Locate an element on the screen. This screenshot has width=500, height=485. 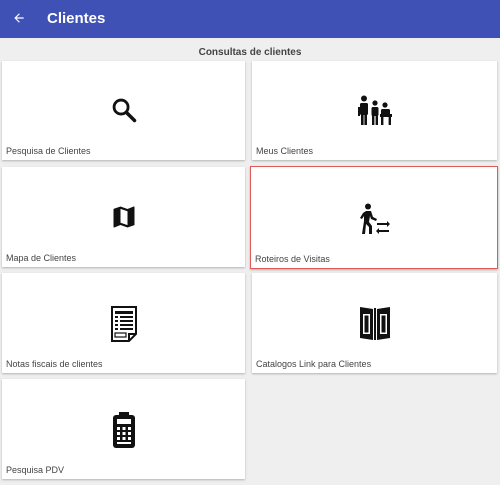
card-roteiros-de-visitas: Roteiros de Visitas is located at coordinates (374, 217).